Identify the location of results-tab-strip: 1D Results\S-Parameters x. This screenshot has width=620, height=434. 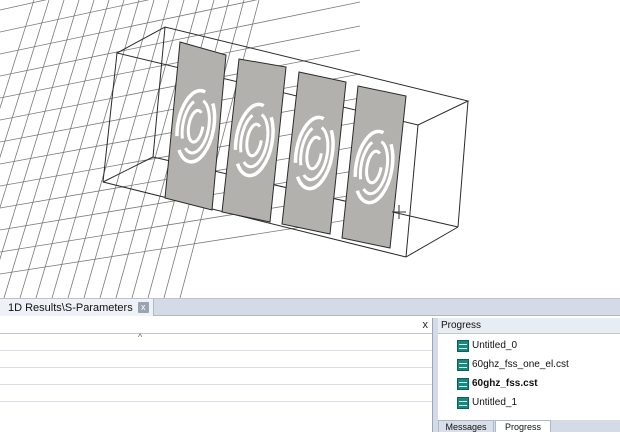
(310, 307).